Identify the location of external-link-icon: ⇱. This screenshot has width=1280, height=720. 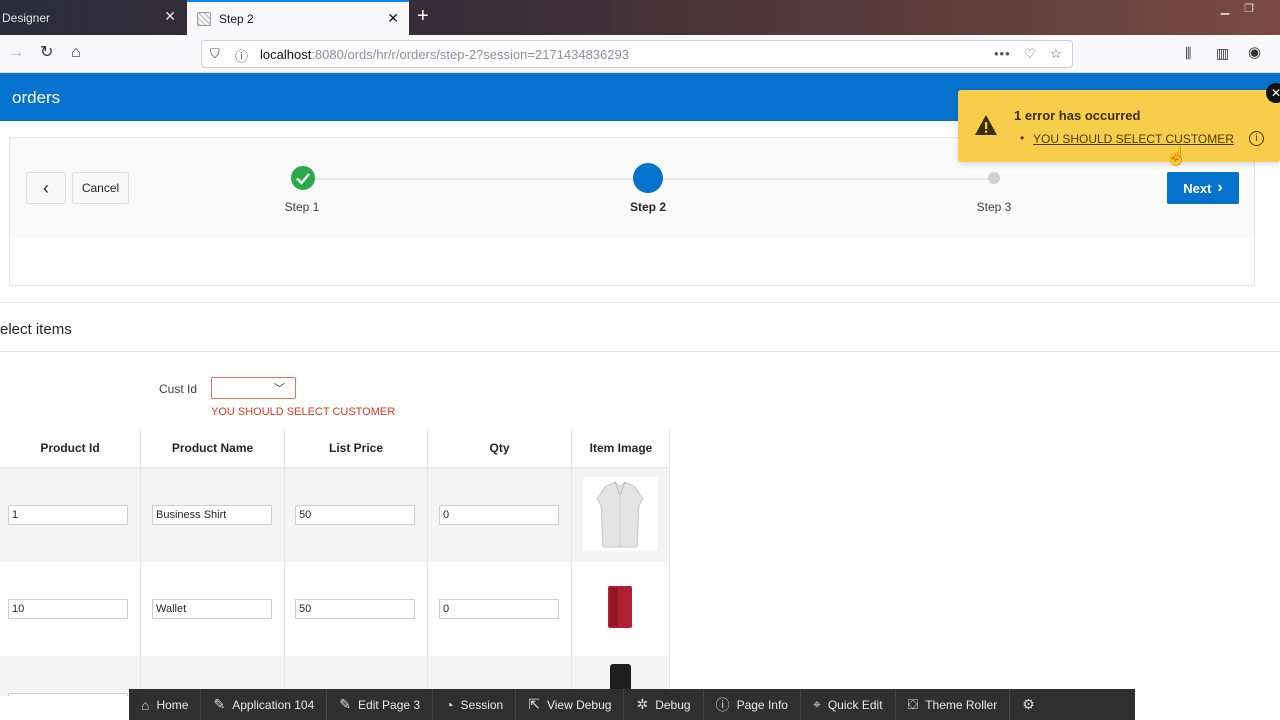
(534, 704).